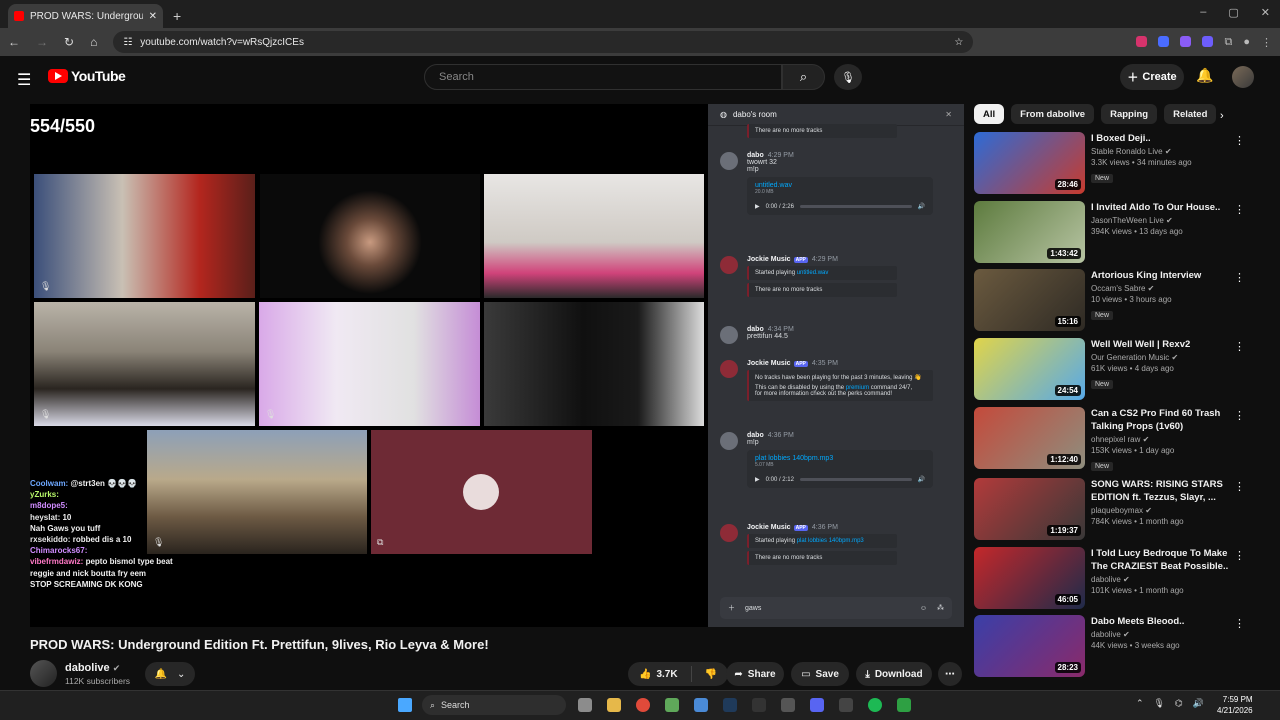  I want to click on close-window-button: ✕, so click(1265, 12).